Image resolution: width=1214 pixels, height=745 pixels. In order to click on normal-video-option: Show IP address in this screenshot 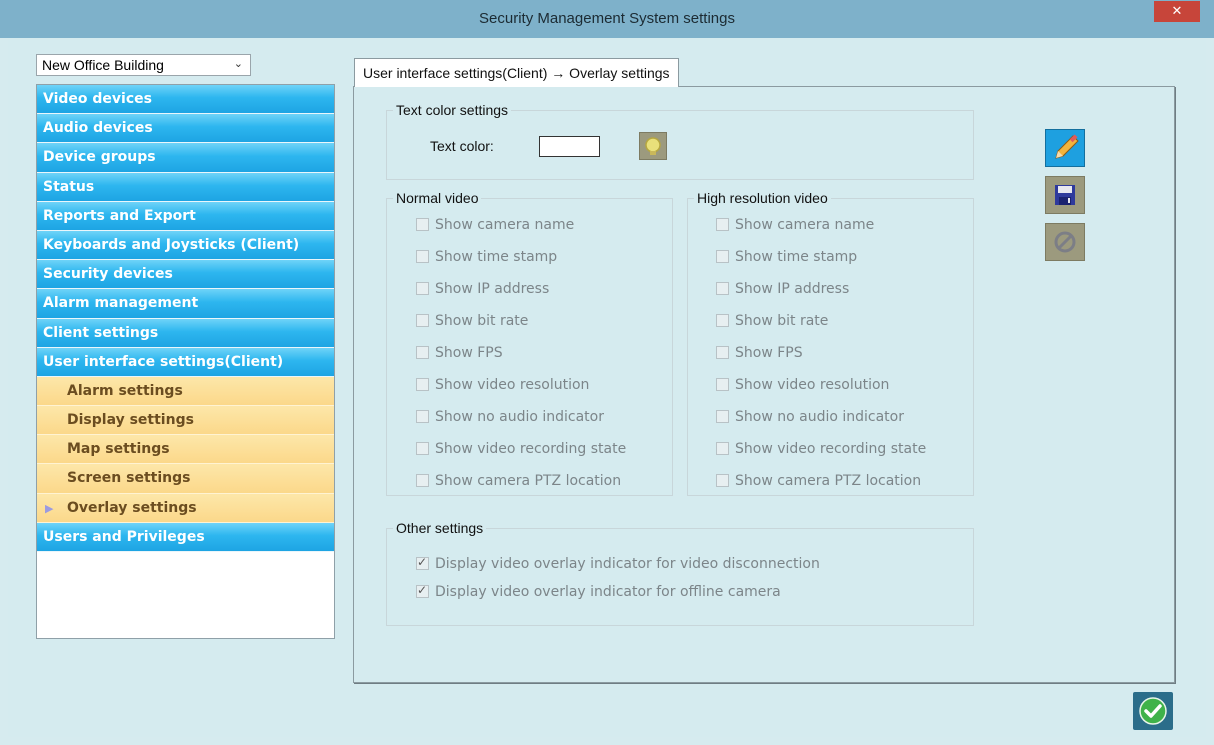, I will do `click(482, 289)`.